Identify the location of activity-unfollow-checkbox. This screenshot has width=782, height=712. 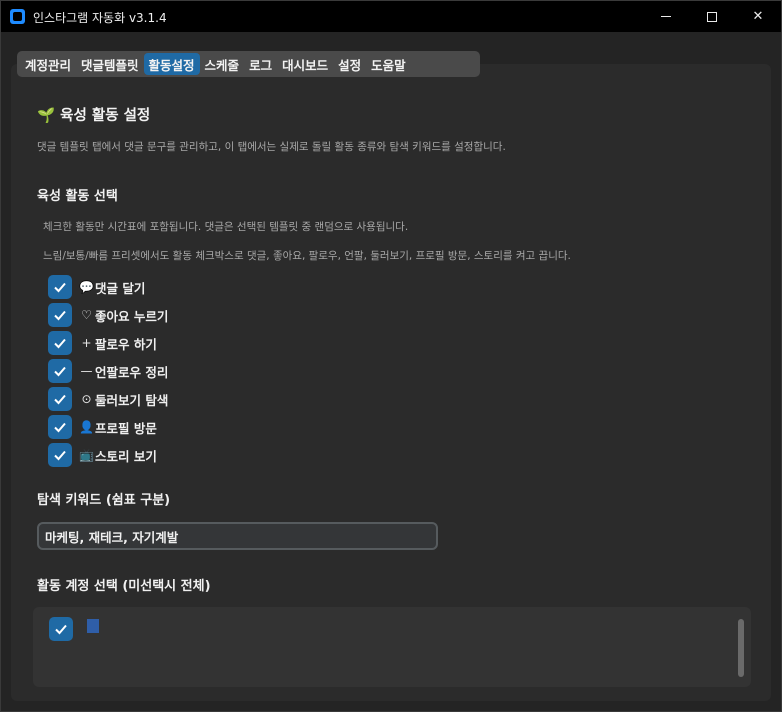
(60, 371).